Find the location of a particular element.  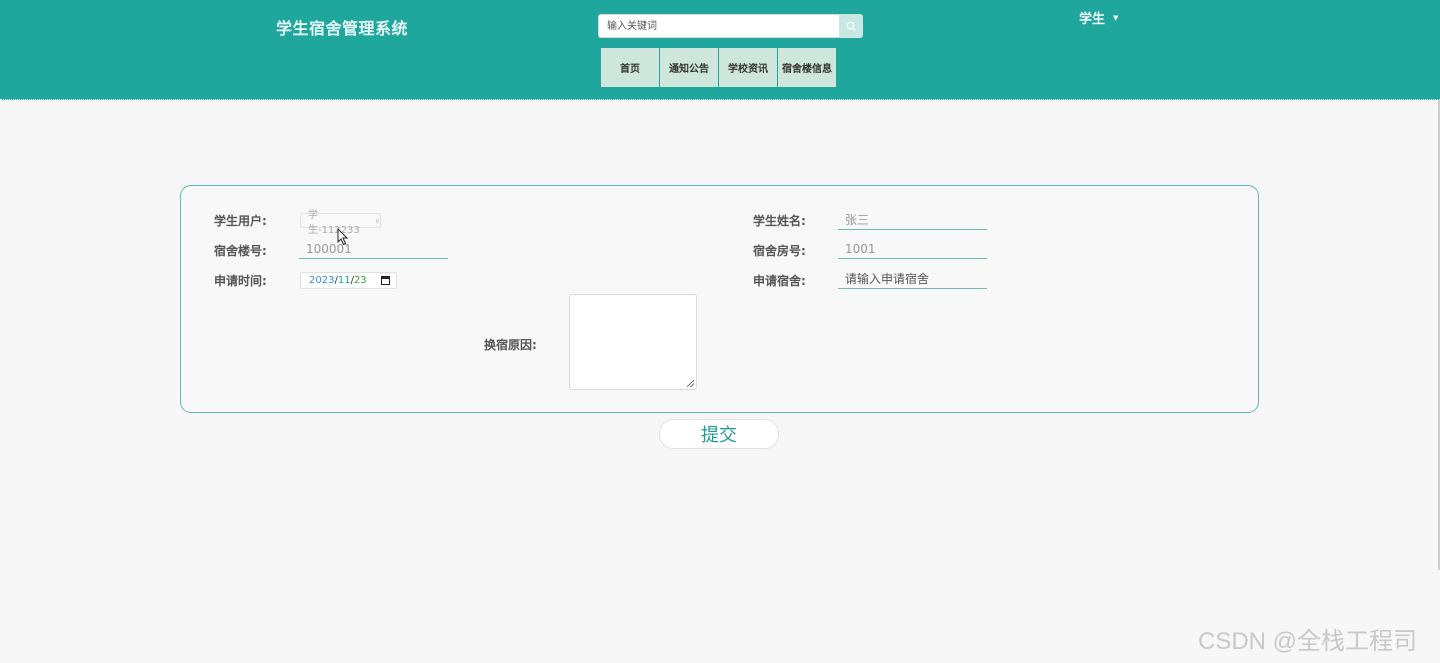

date-month: 11 is located at coordinates (344, 280).